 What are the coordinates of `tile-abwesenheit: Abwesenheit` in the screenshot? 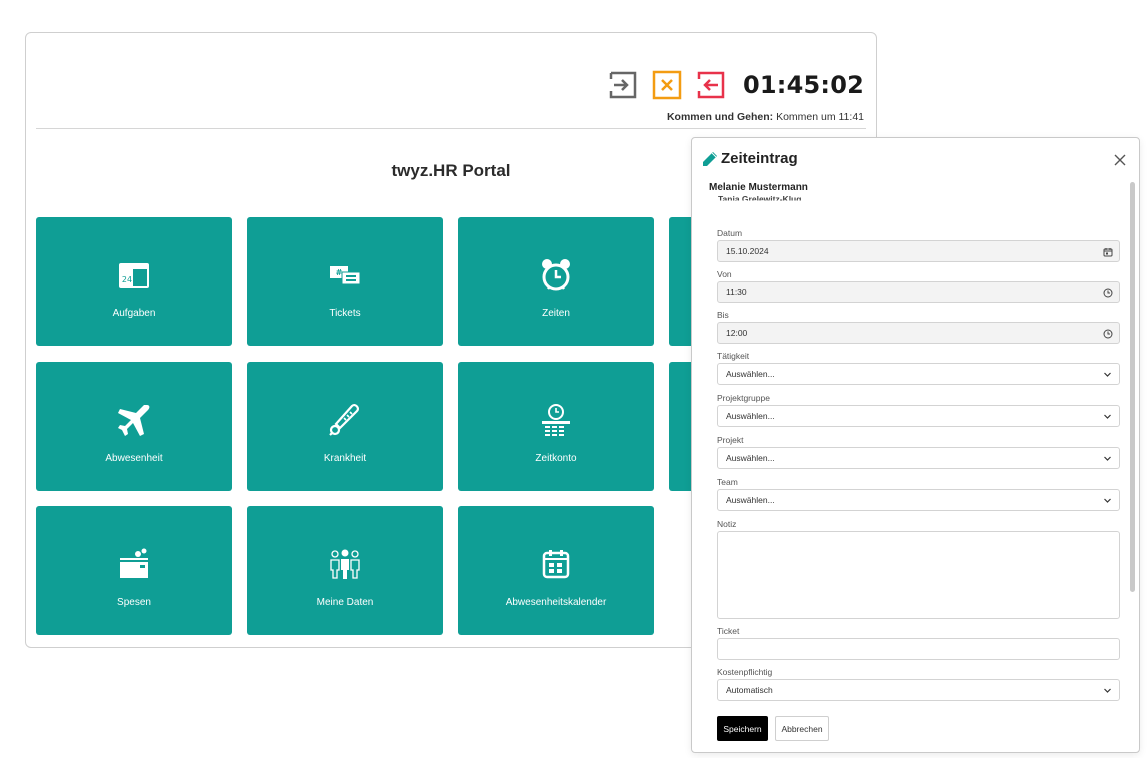 It's located at (134, 426).